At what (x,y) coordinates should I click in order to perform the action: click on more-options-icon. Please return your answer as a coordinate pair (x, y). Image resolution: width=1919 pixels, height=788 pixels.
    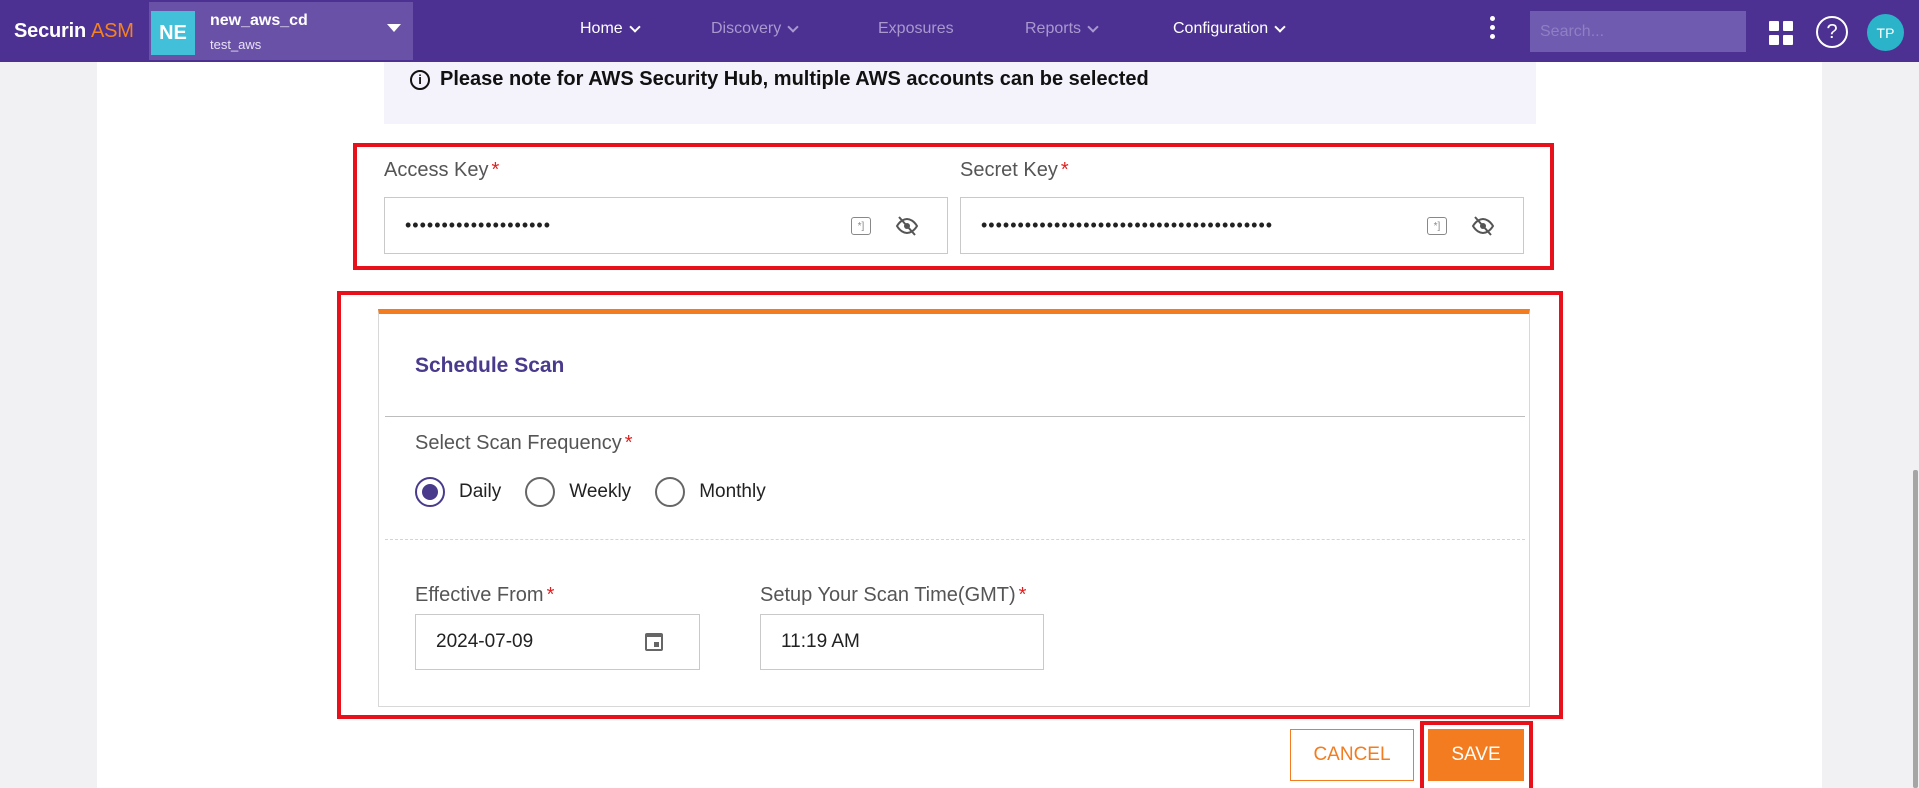
    Looking at the image, I should click on (1492, 27).